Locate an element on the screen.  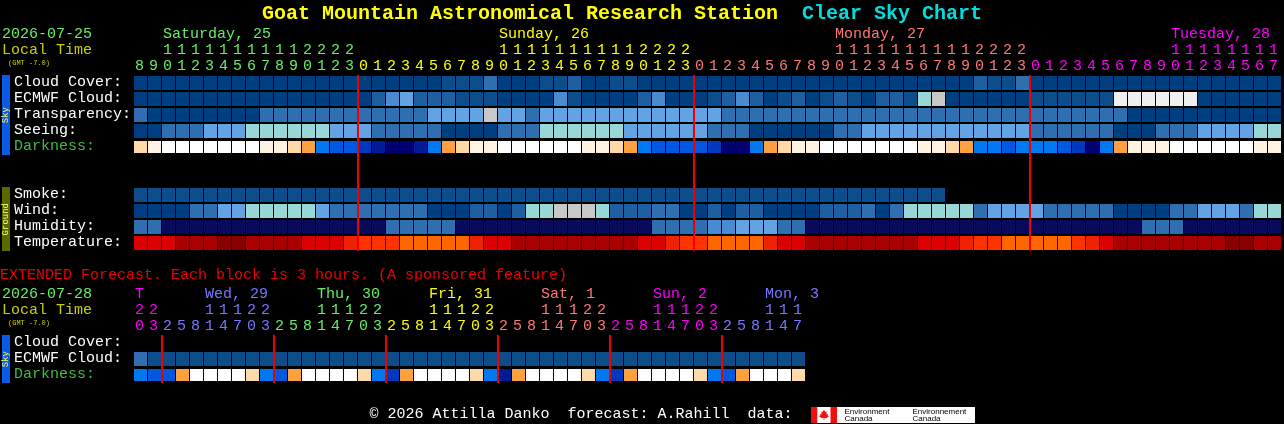
row-label: Temperature: is located at coordinates (69, 243).